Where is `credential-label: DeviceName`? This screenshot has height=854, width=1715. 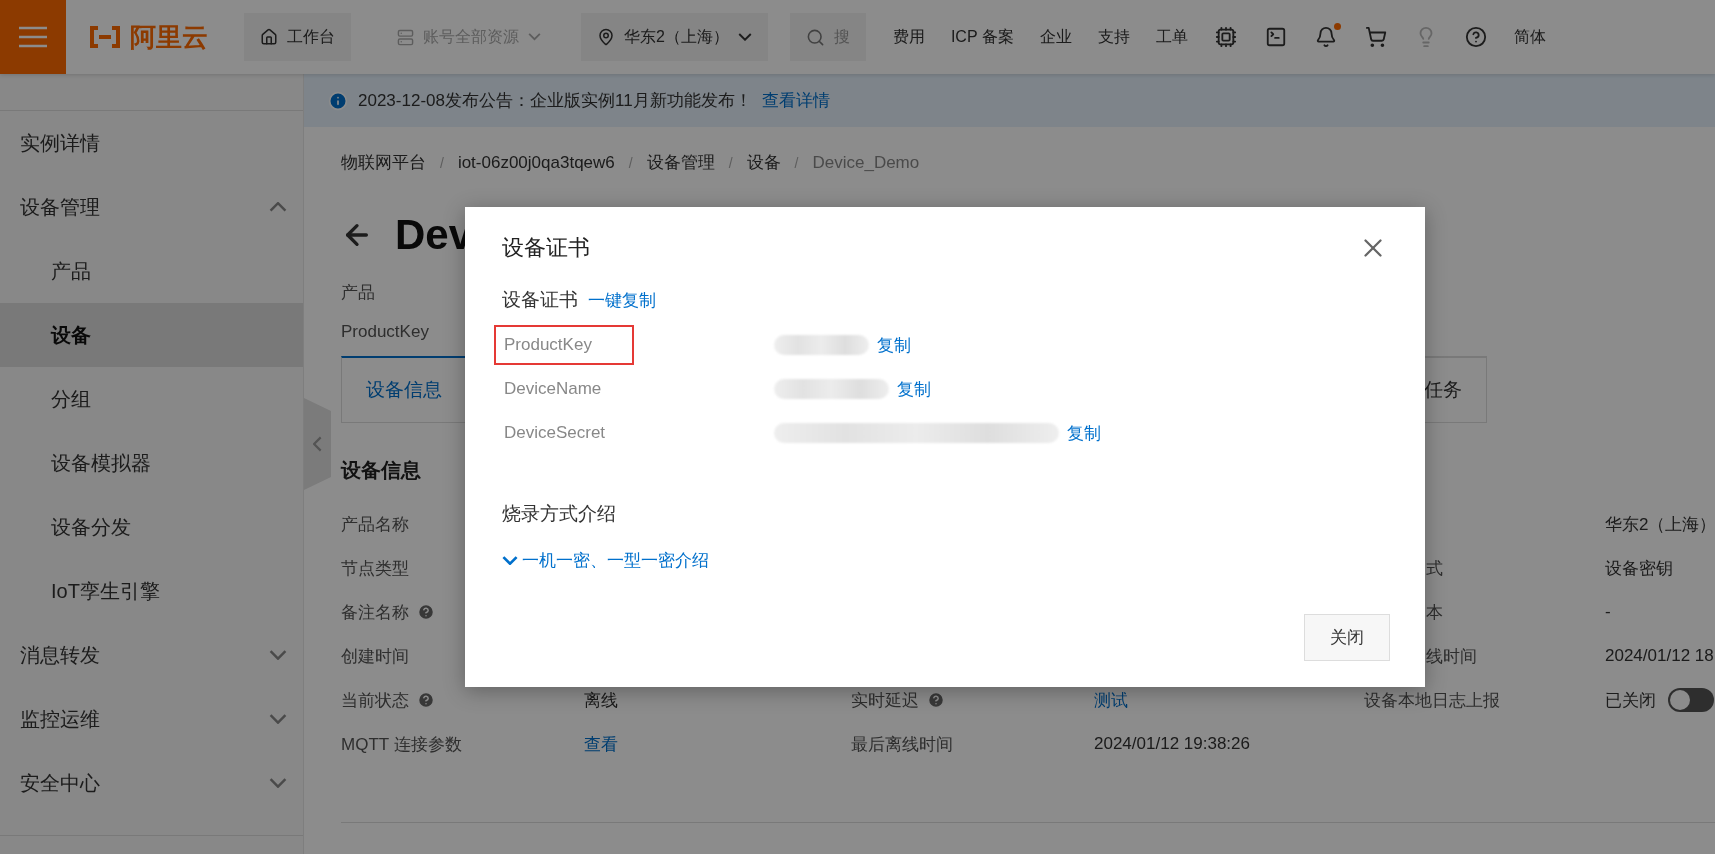 credential-label: DeviceName is located at coordinates (553, 389).